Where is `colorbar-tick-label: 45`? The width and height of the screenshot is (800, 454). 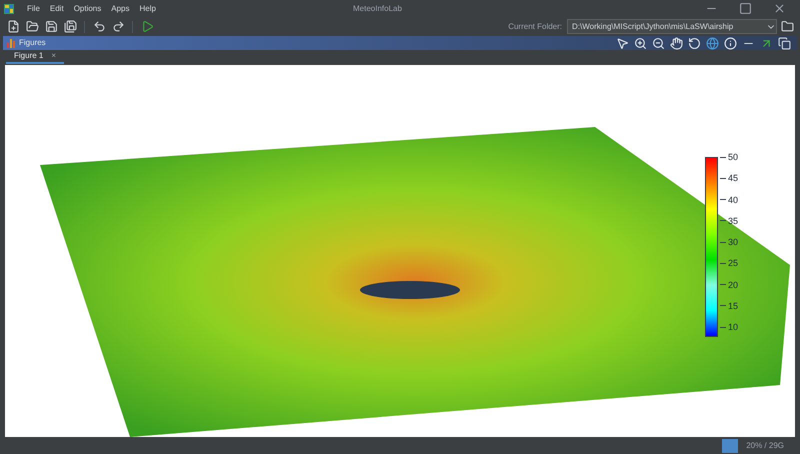 colorbar-tick-label: 45 is located at coordinates (733, 178).